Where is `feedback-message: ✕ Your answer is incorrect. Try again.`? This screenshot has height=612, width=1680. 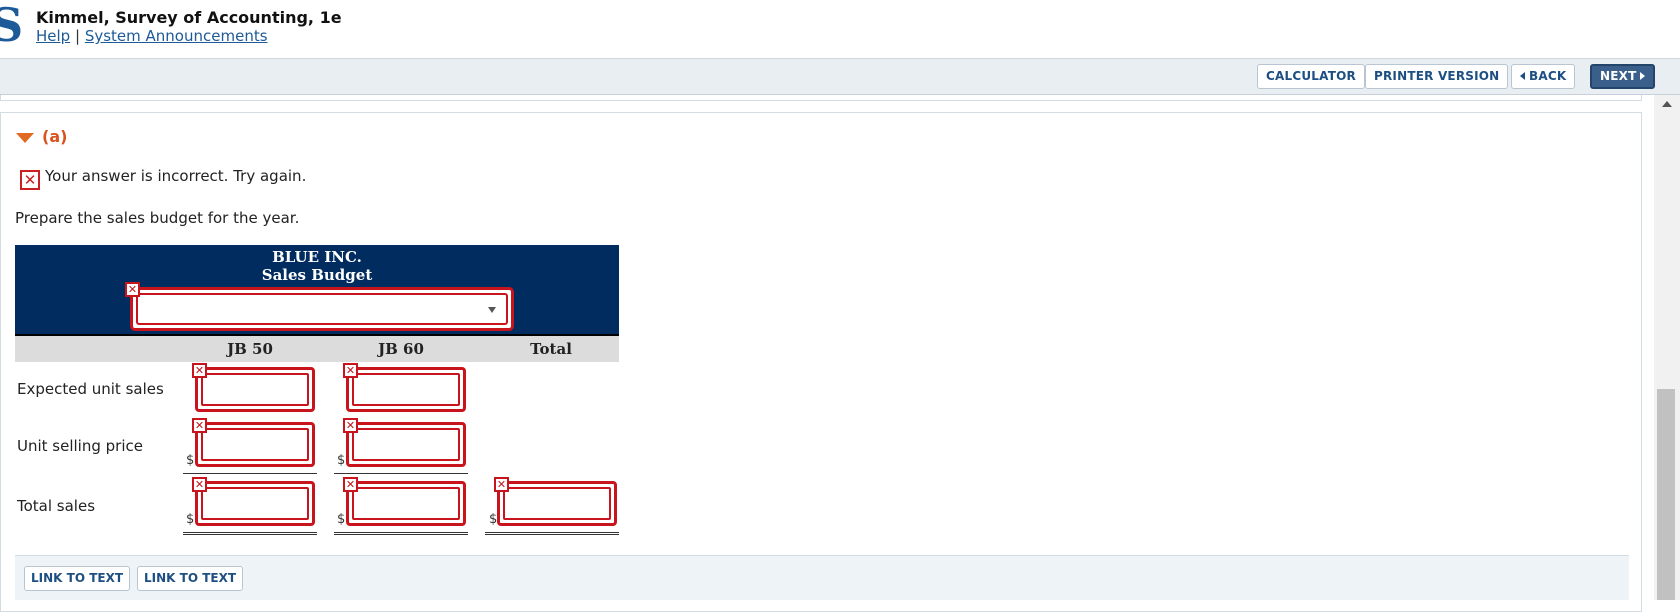
feedback-message: ✕ Your answer is incorrect. Try again. is located at coordinates (163, 178).